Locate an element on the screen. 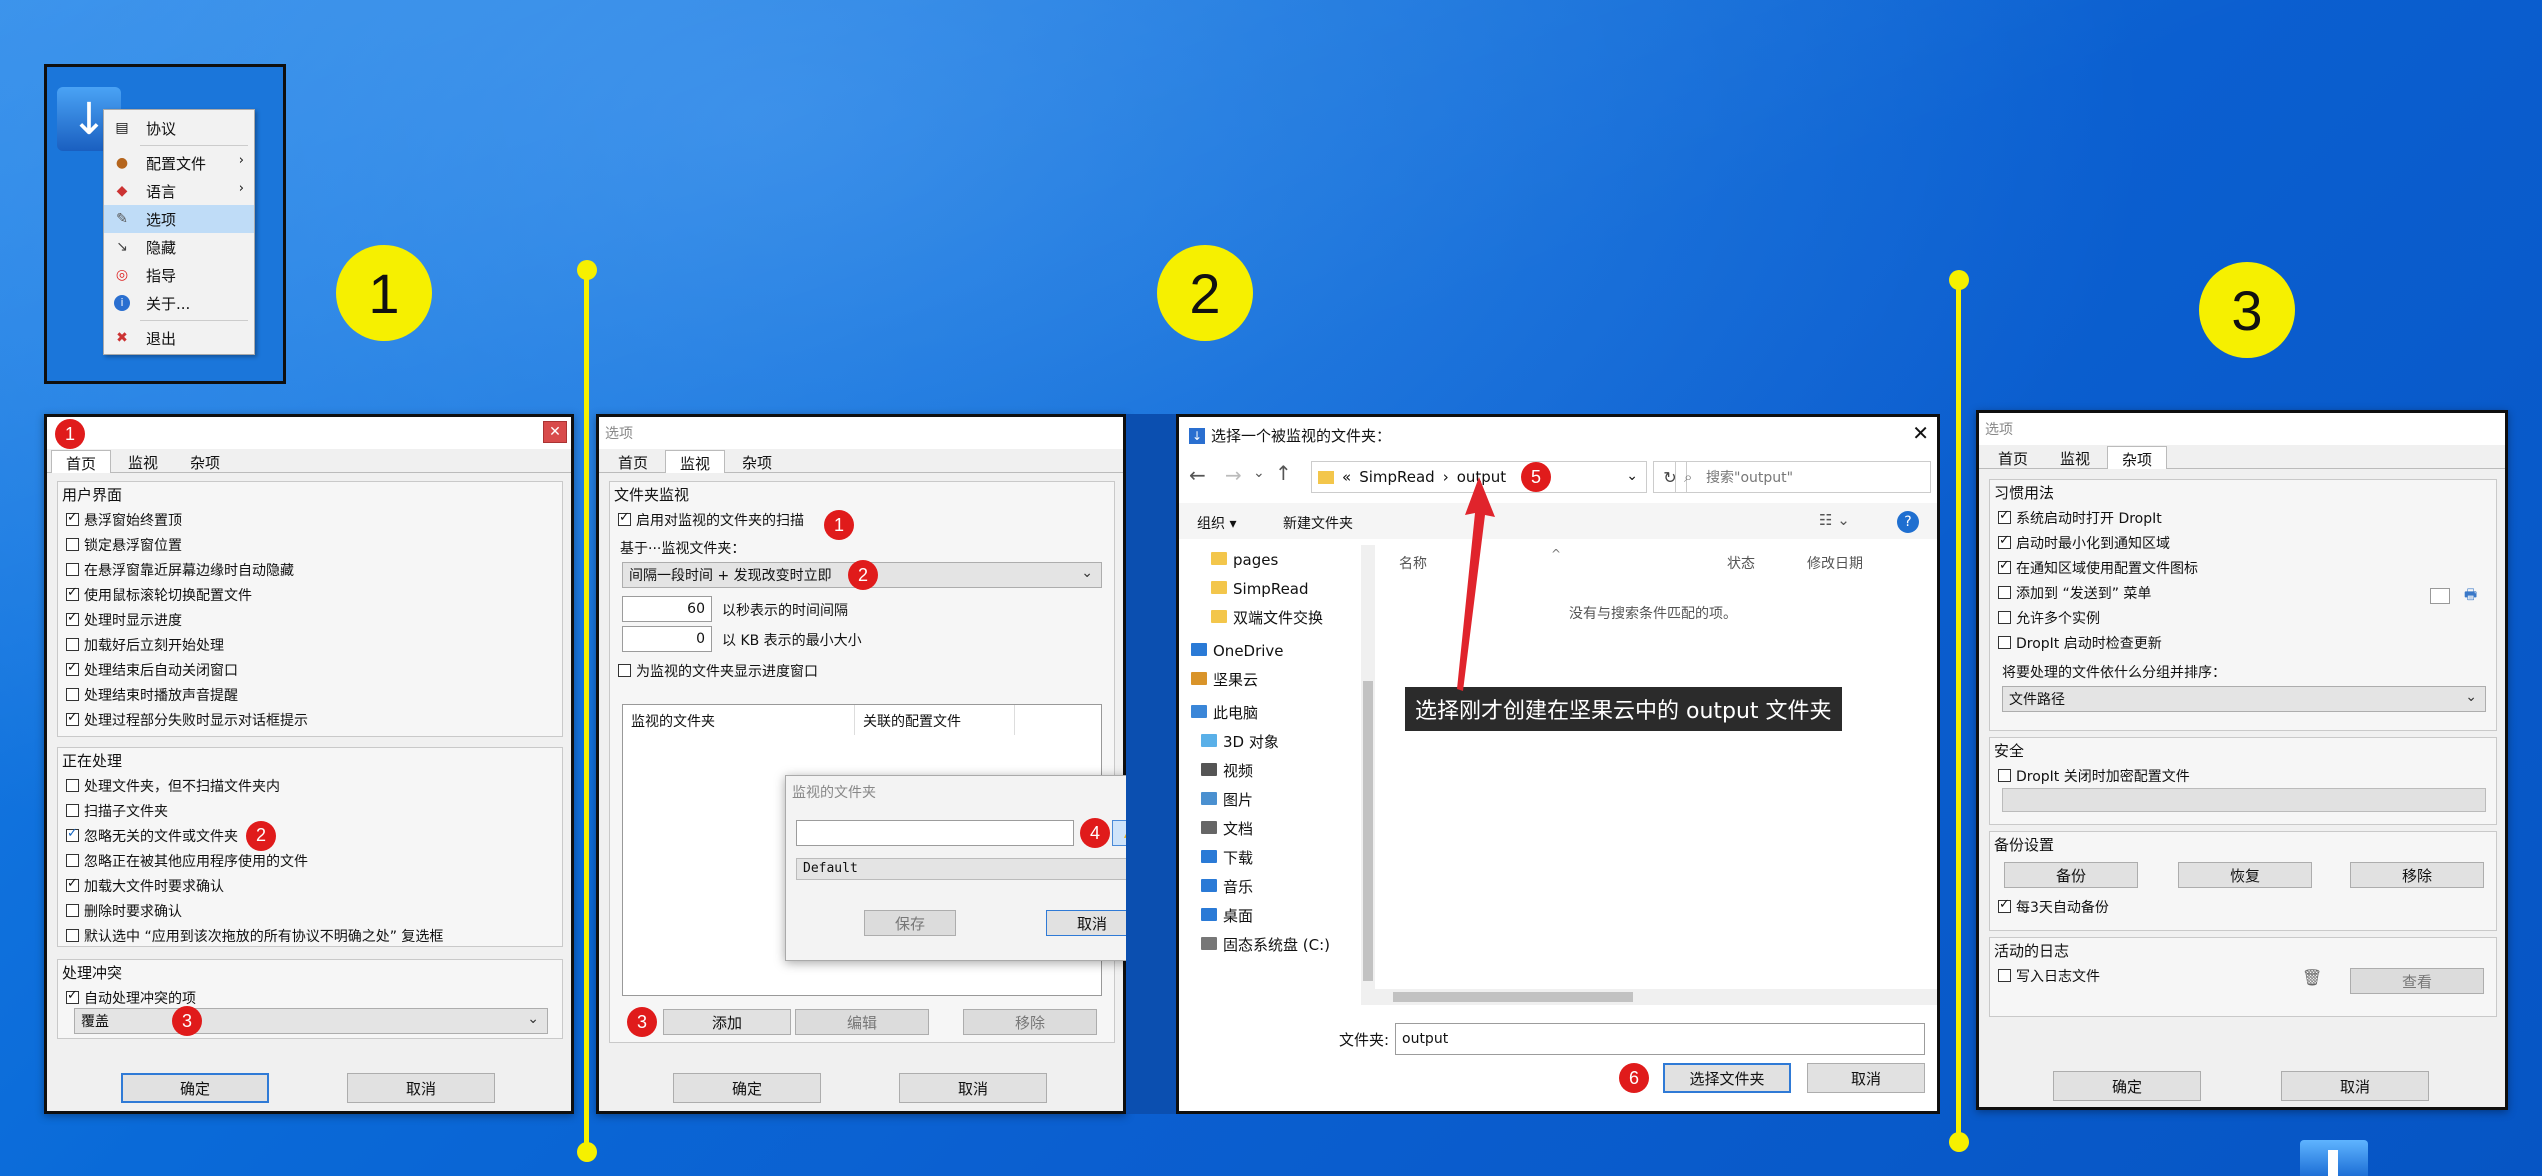 The image size is (2542, 1176). edit-button: 编辑 is located at coordinates (862, 1022).